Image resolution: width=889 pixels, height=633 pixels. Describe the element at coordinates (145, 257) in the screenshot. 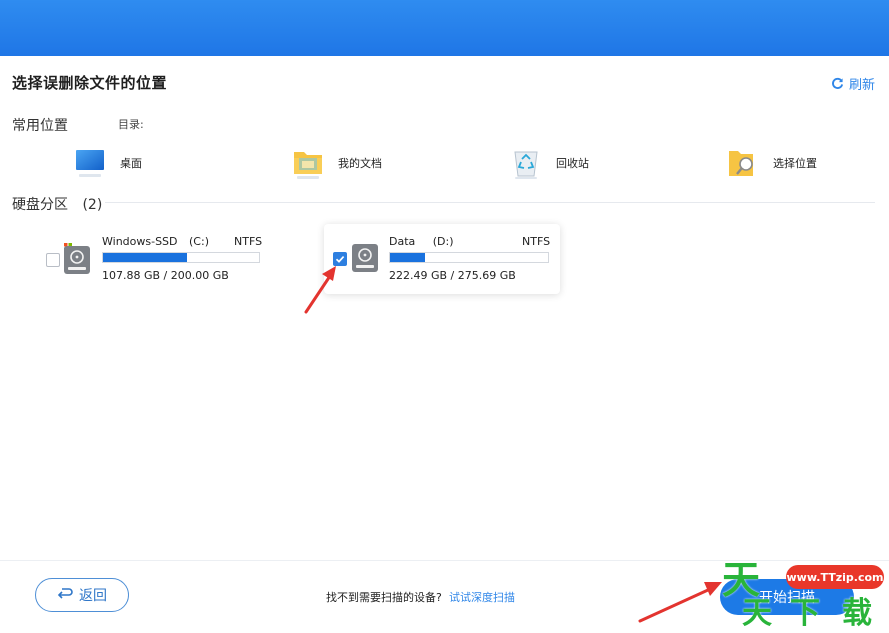

I see `drive-c-usage-fill` at that location.